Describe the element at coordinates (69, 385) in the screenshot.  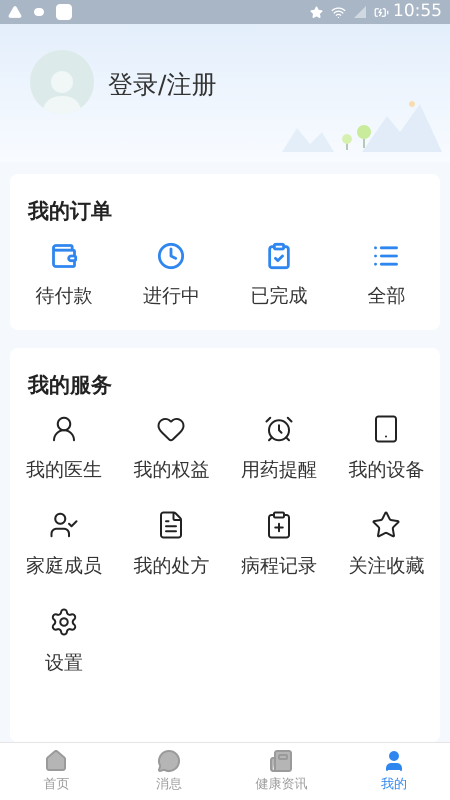
I see `section-title: 我的服务` at that location.